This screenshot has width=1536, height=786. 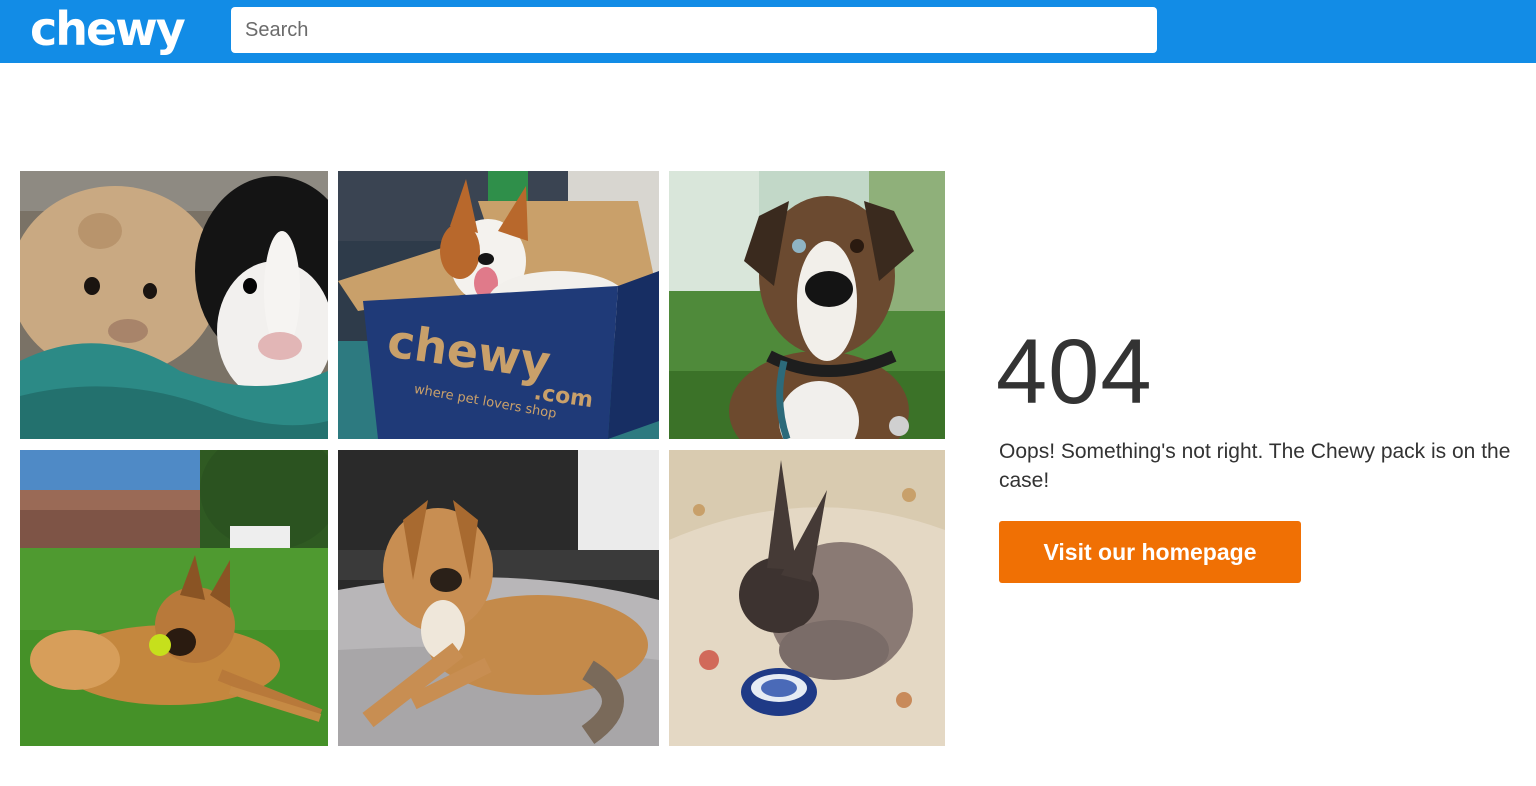 What do you see at coordinates (108, 29) in the screenshot?
I see `chewy-logo: chewy` at bounding box center [108, 29].